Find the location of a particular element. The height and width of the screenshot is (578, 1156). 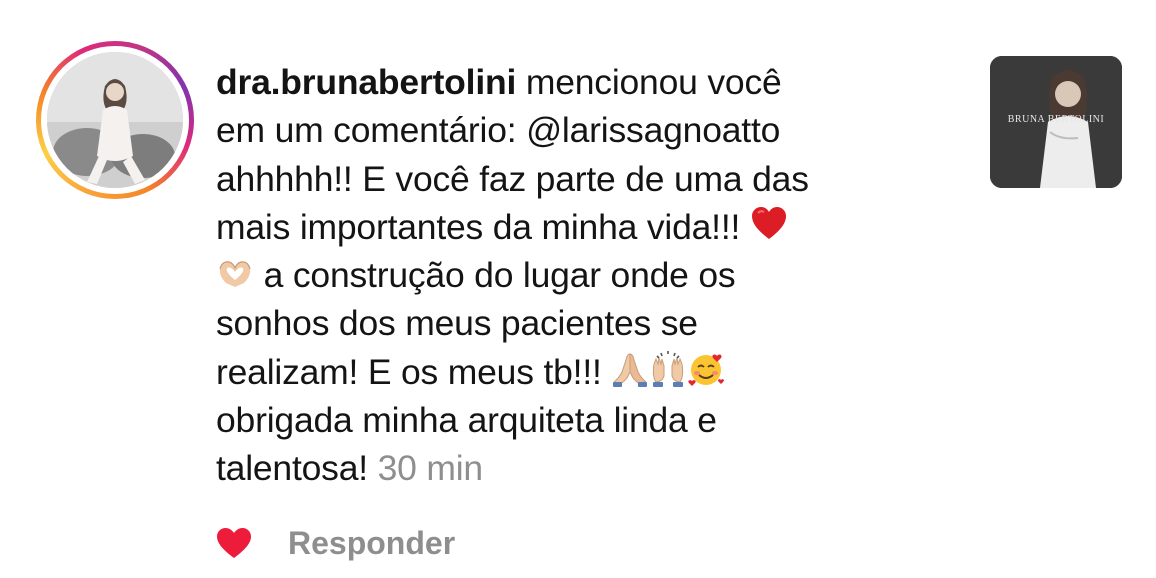

avatar-photo is located at coordinates (115, 120).